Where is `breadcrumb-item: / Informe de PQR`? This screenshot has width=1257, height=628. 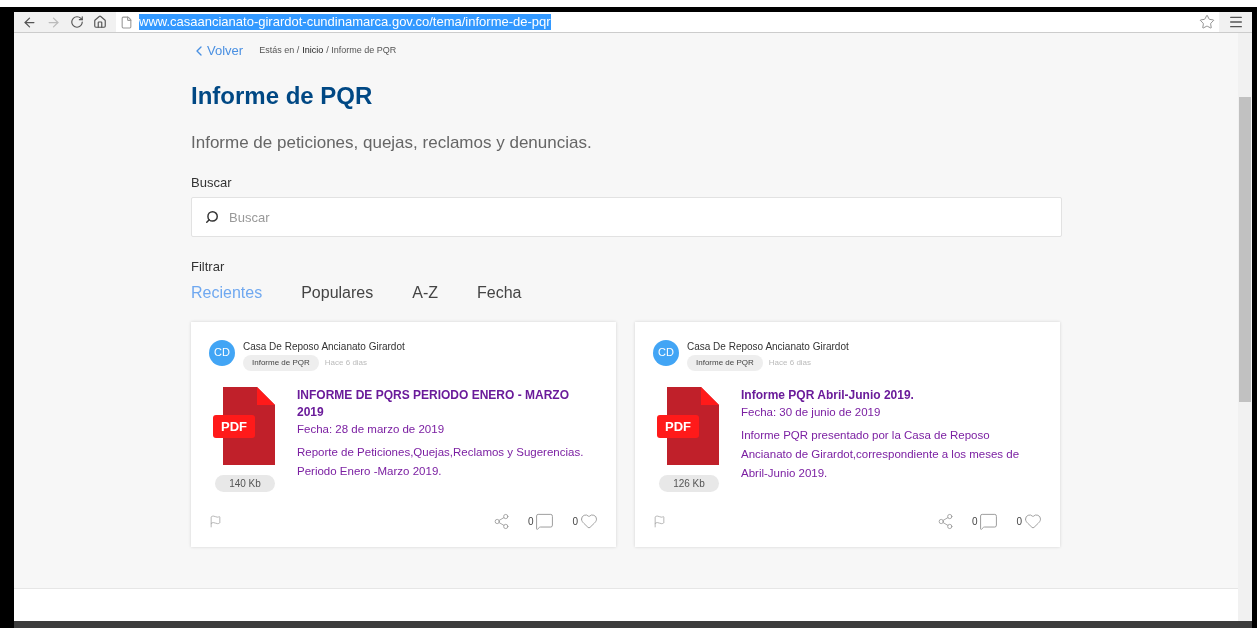
breadcrumb-item: / Informe de PQR is located at coordinates (361, 50).